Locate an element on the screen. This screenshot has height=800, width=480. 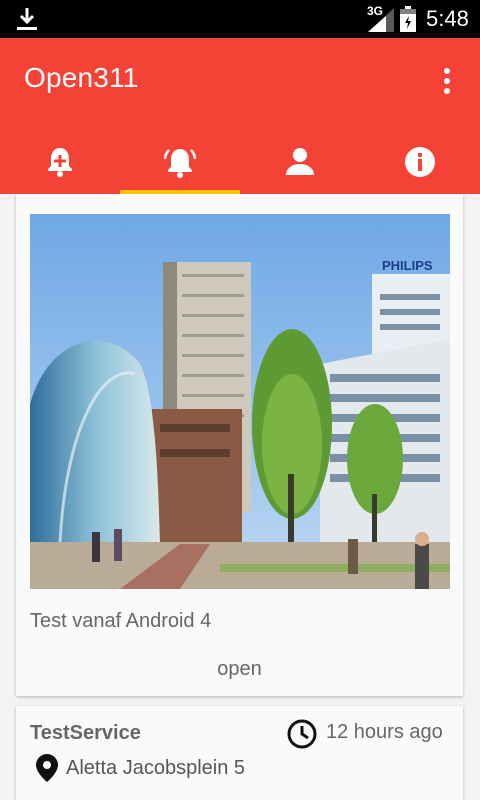
person-icon is located at coordinates (300, 161).